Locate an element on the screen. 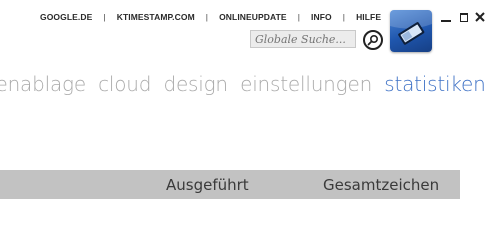 The image size is (500, 250). app-logo-icon is located at coordinates (411, 31).